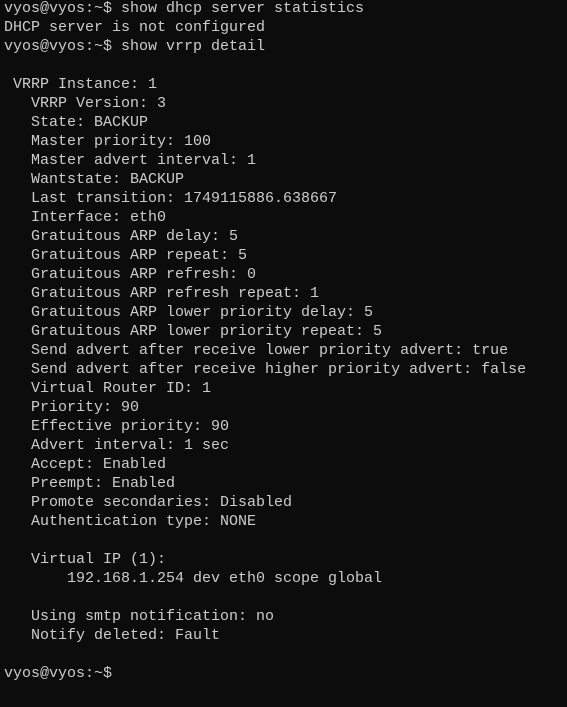 The image size is (567, 707). What do you see at coordinates (58, 673) in the screenshot?
I see `shell-prompt: vyos@vyos:~$` at bounding box center [58, 673].